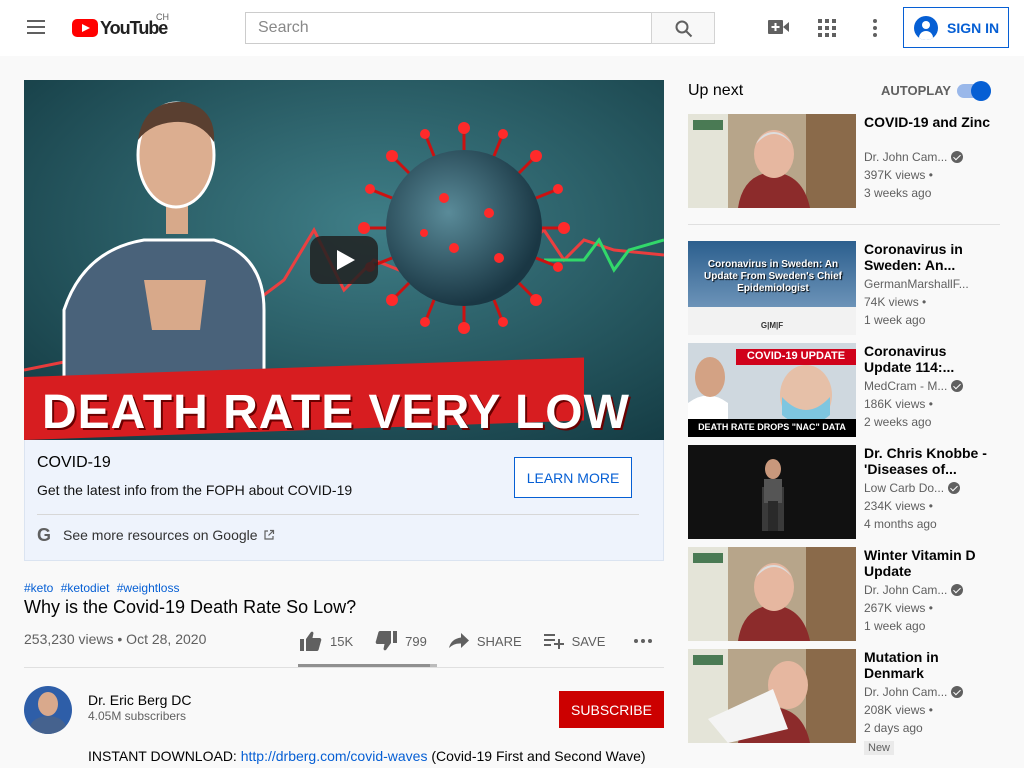 The image size is (1024, 768). I want to click on thumbnail-footer: G|M|F, so click(772, 325).